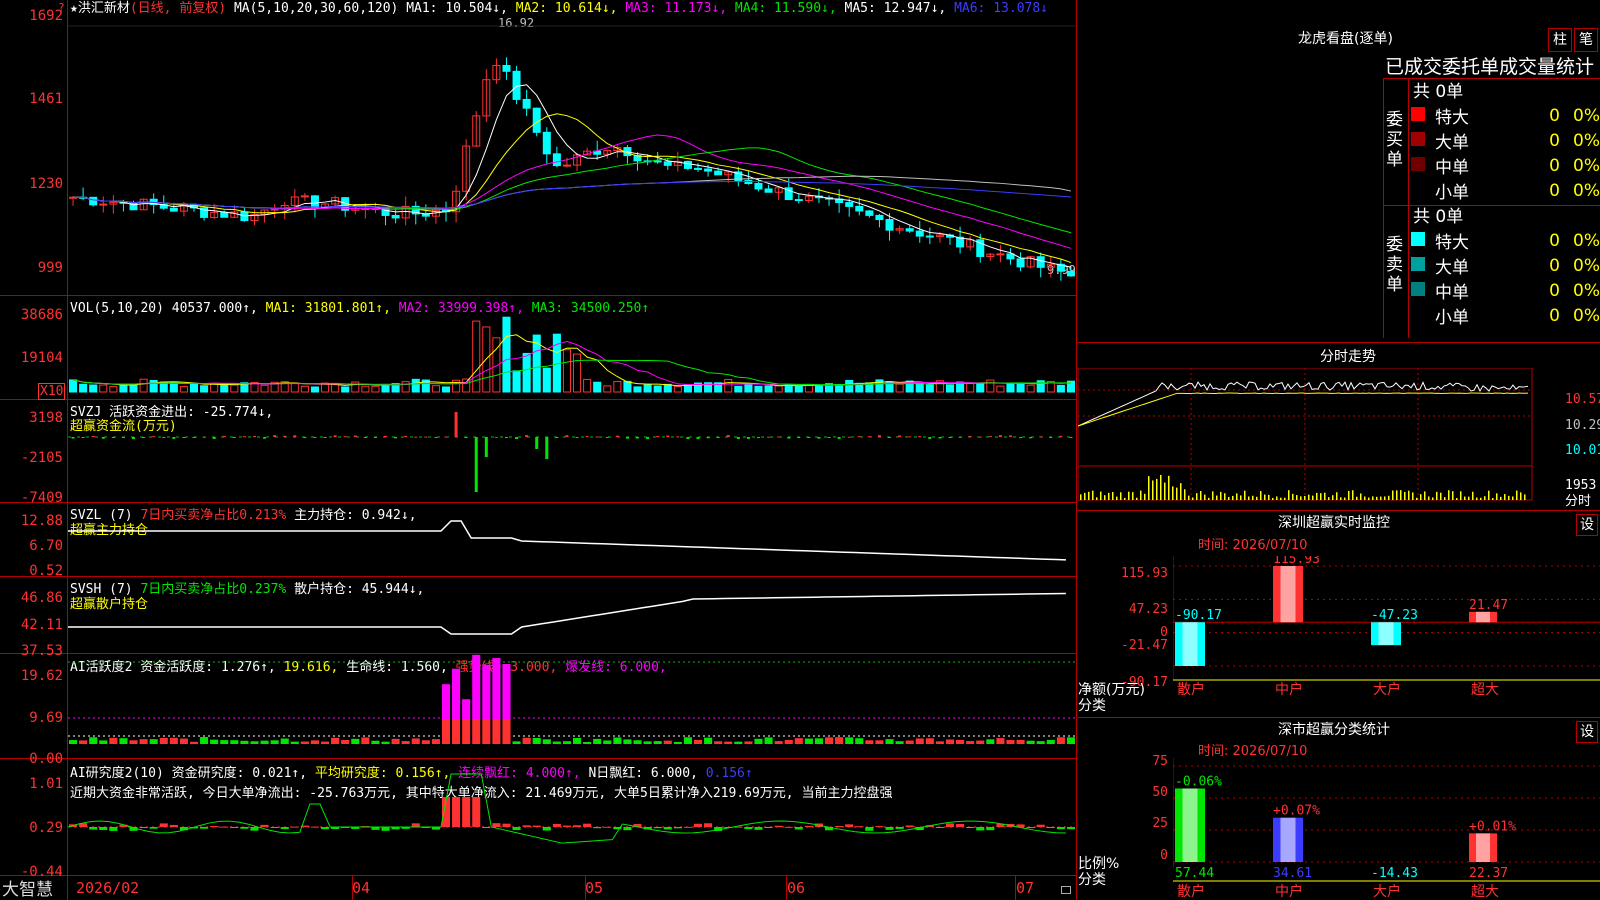  Describe the element at coordinates (1586, 40) in the screenshot. I see `tick-view-button: 笔` at that location.